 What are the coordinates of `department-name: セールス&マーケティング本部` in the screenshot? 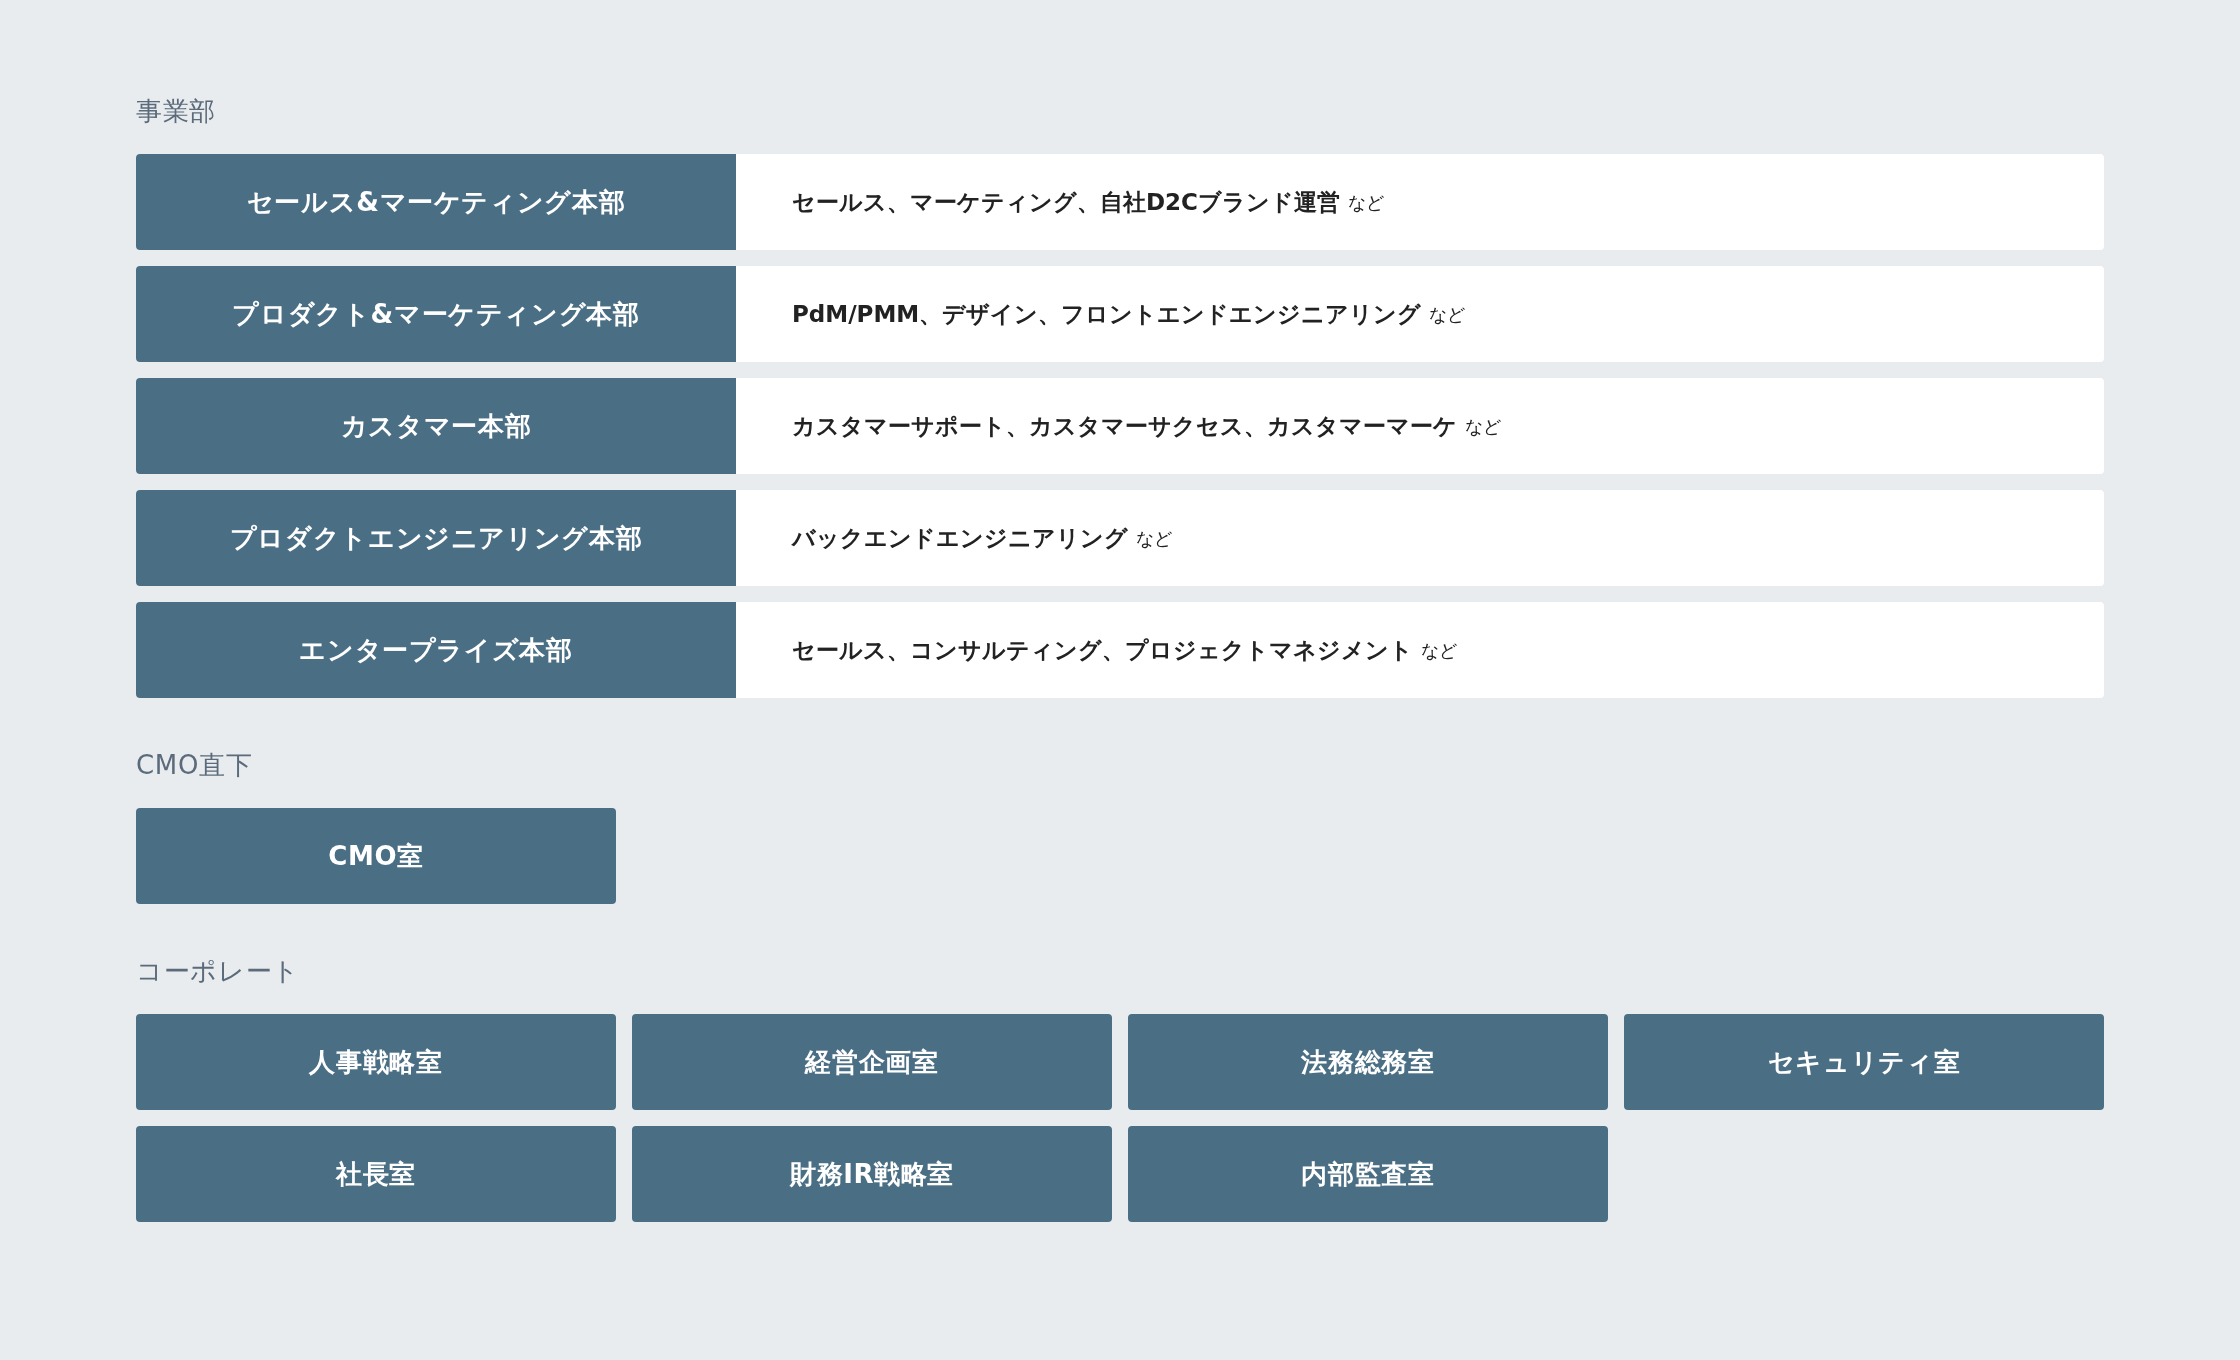 It's located at (436, 202).